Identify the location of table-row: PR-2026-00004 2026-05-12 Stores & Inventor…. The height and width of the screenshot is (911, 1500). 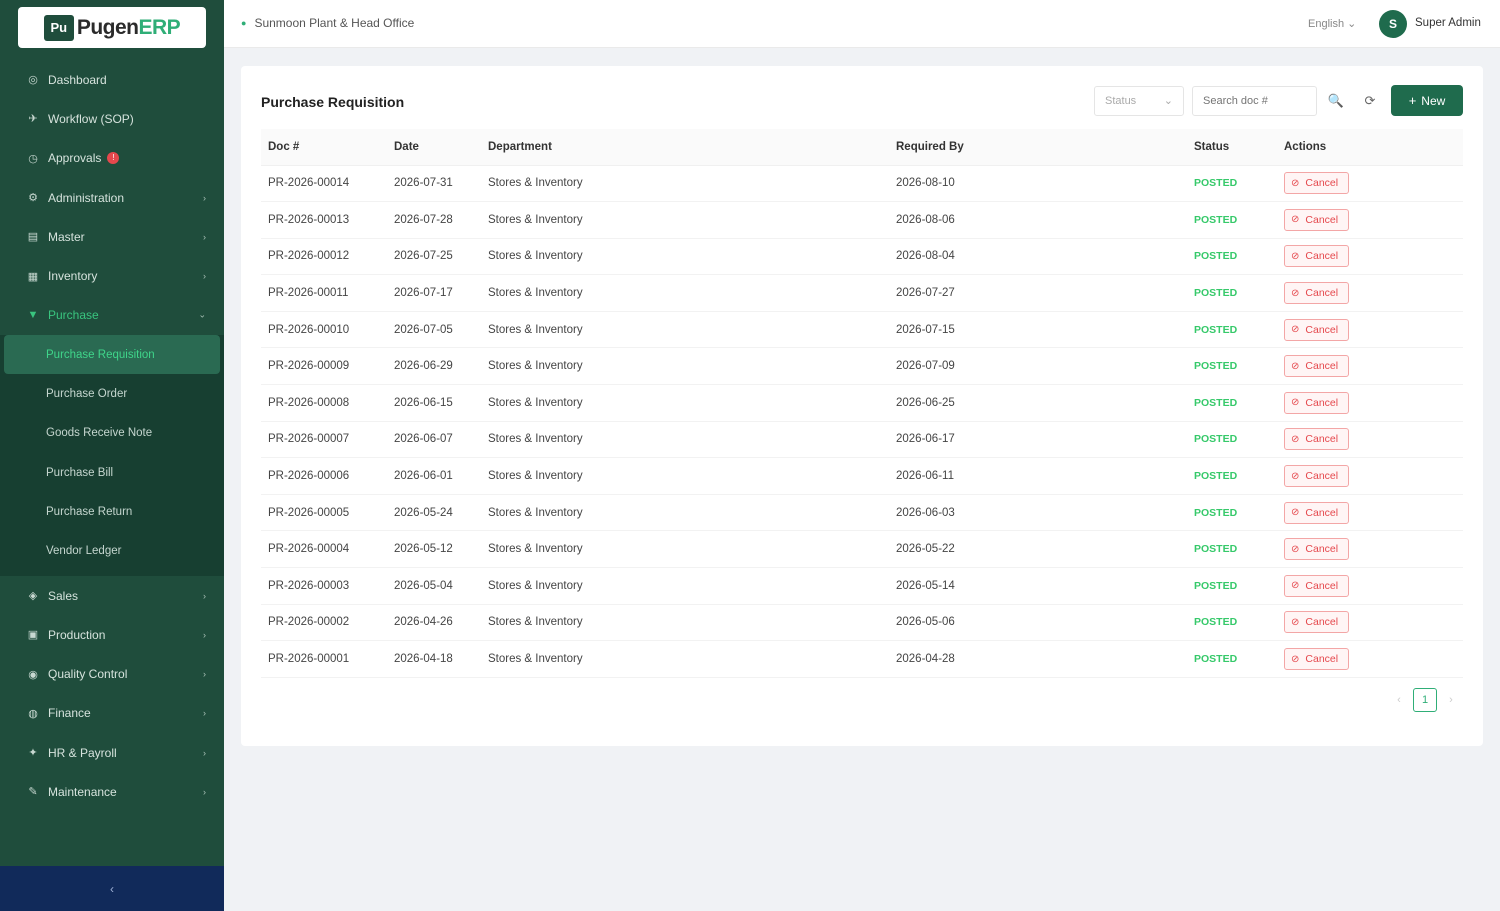
(862, 549).